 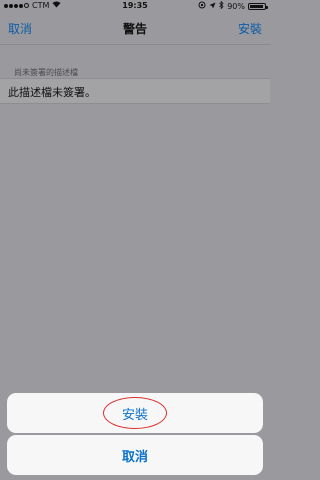 I want to click on status-bar: CTM 19:35 90%, so click(x=135, y=6).